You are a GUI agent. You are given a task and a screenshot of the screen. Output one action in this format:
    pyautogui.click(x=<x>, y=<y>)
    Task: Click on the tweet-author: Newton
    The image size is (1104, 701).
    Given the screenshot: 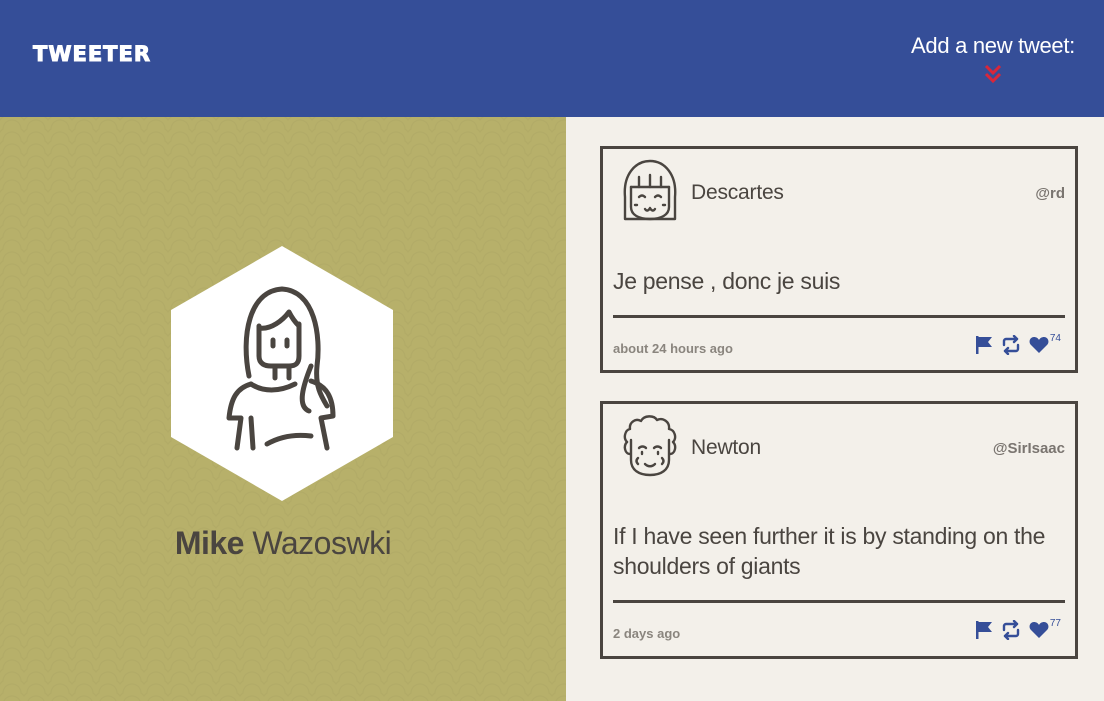 What is the action you would take?
    pyautogui.click(x=726, y=448)
    